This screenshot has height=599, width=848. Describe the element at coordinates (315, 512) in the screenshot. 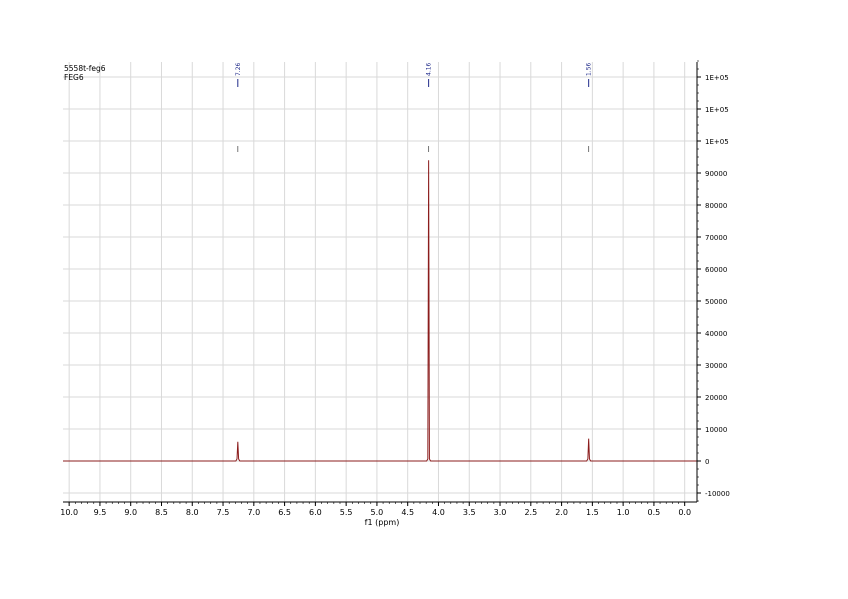

I see `x-tick-label: 6.0` at that location.